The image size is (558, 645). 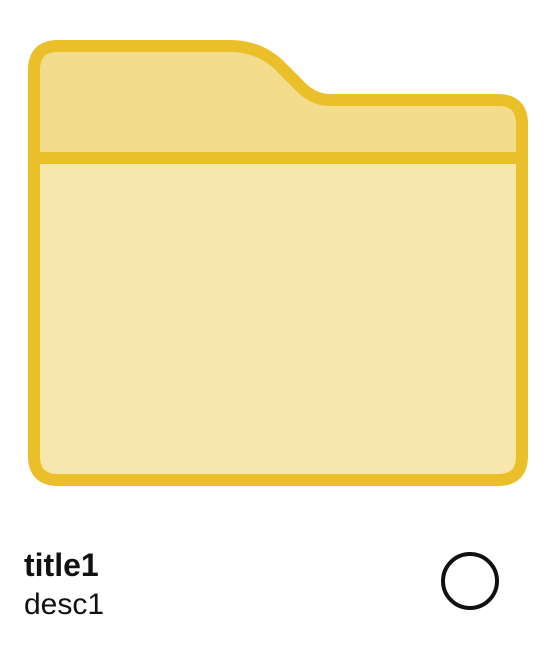 What do you see at coordinates (64, 604) in the screenshot?
I see `item-description: desc1` at bounding box center [64, 604].